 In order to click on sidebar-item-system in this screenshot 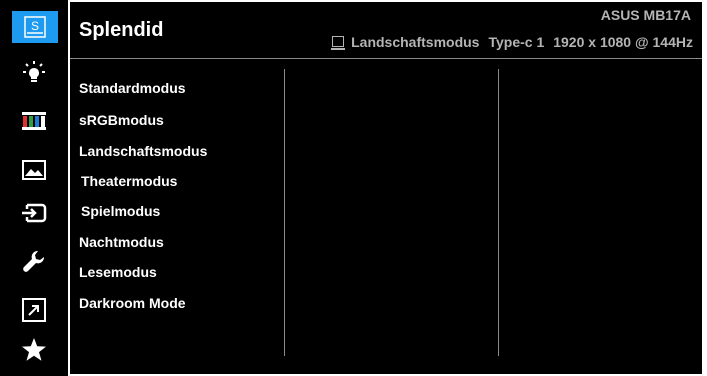, I will do `click(34, 261)`.